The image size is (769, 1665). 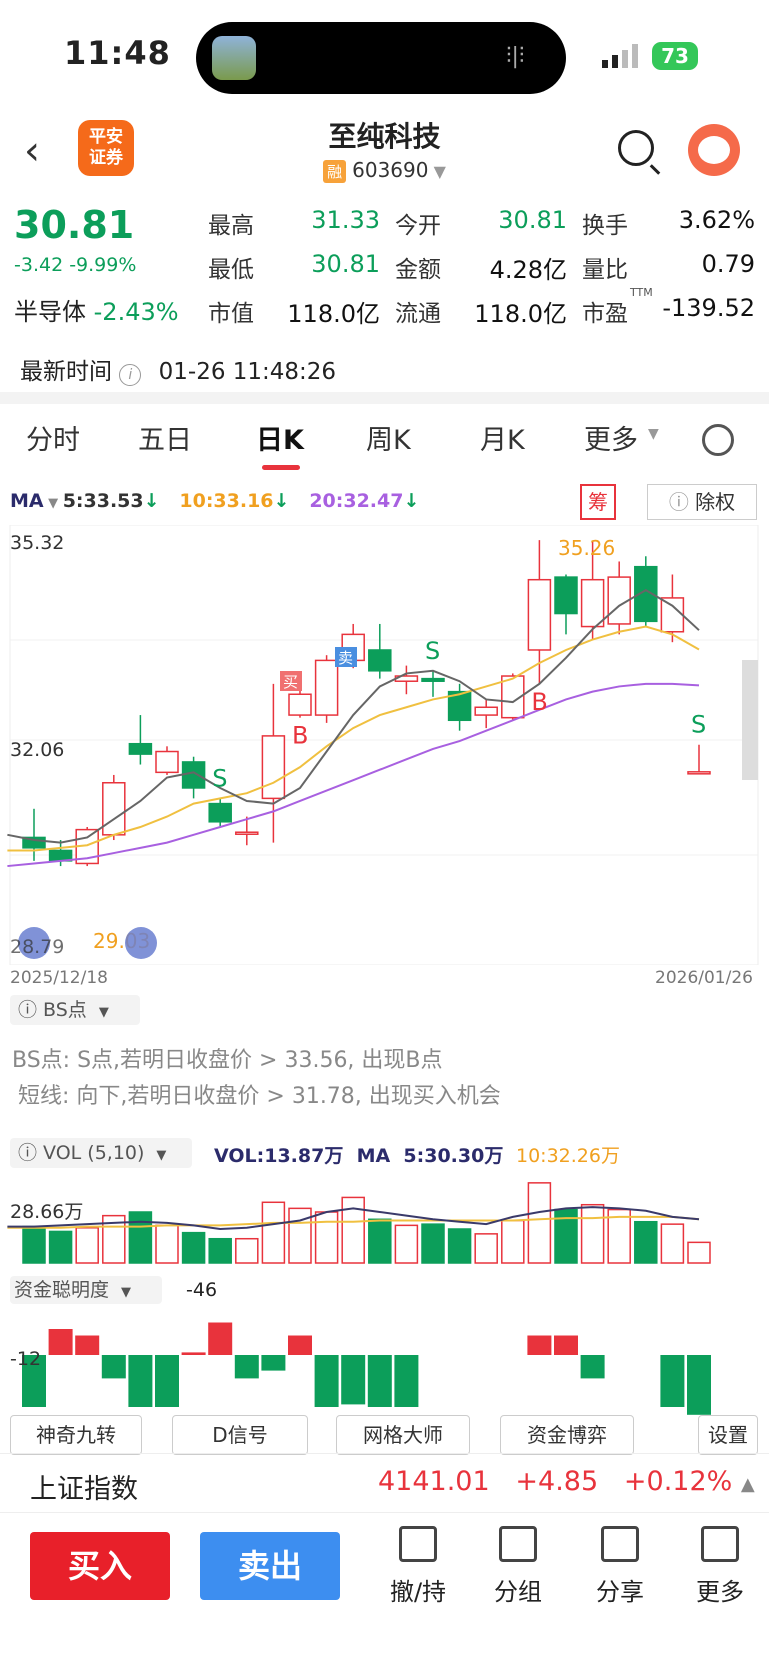 What do you see at coordinates (227, 1060) in the screenshot?
I see `bs-hint-1: BS点: S点,若明日收盘价 > 33.56, 出现B点` at bounding box center [227, 1060].